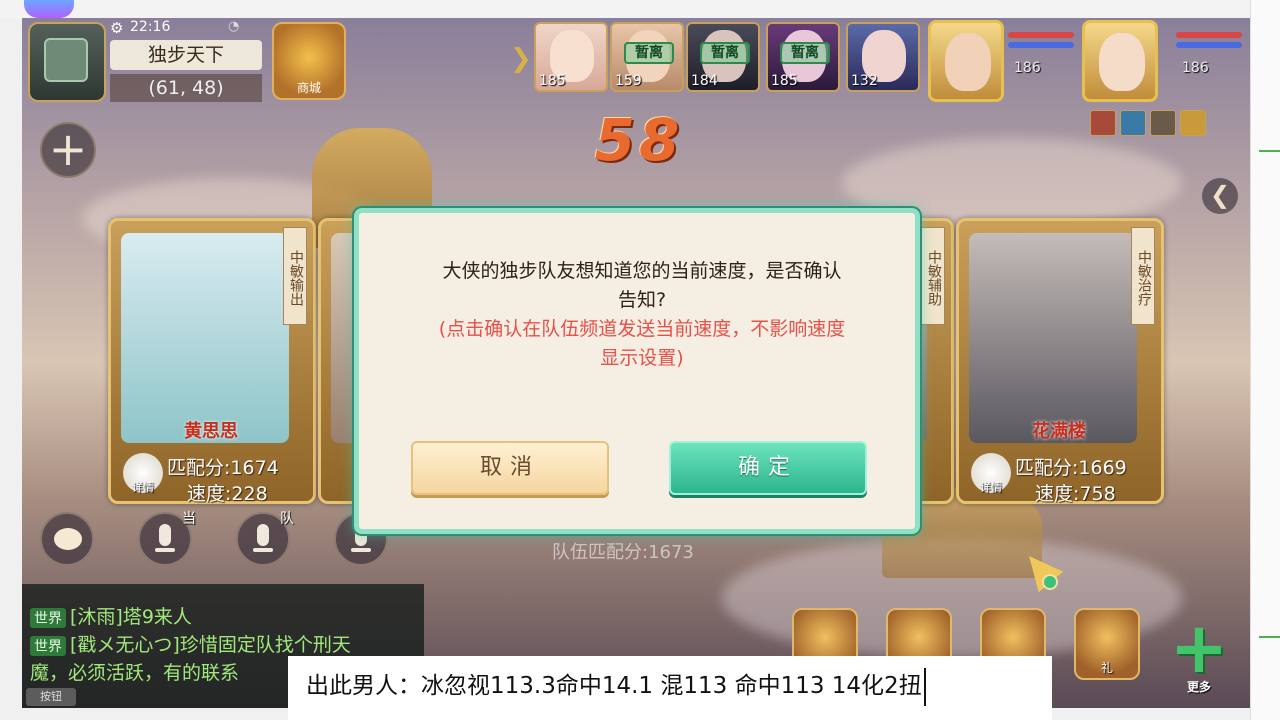 The width and height of the screenshot is (1280, 720). I want to click on chat-toggle-button, so click(67, 539).